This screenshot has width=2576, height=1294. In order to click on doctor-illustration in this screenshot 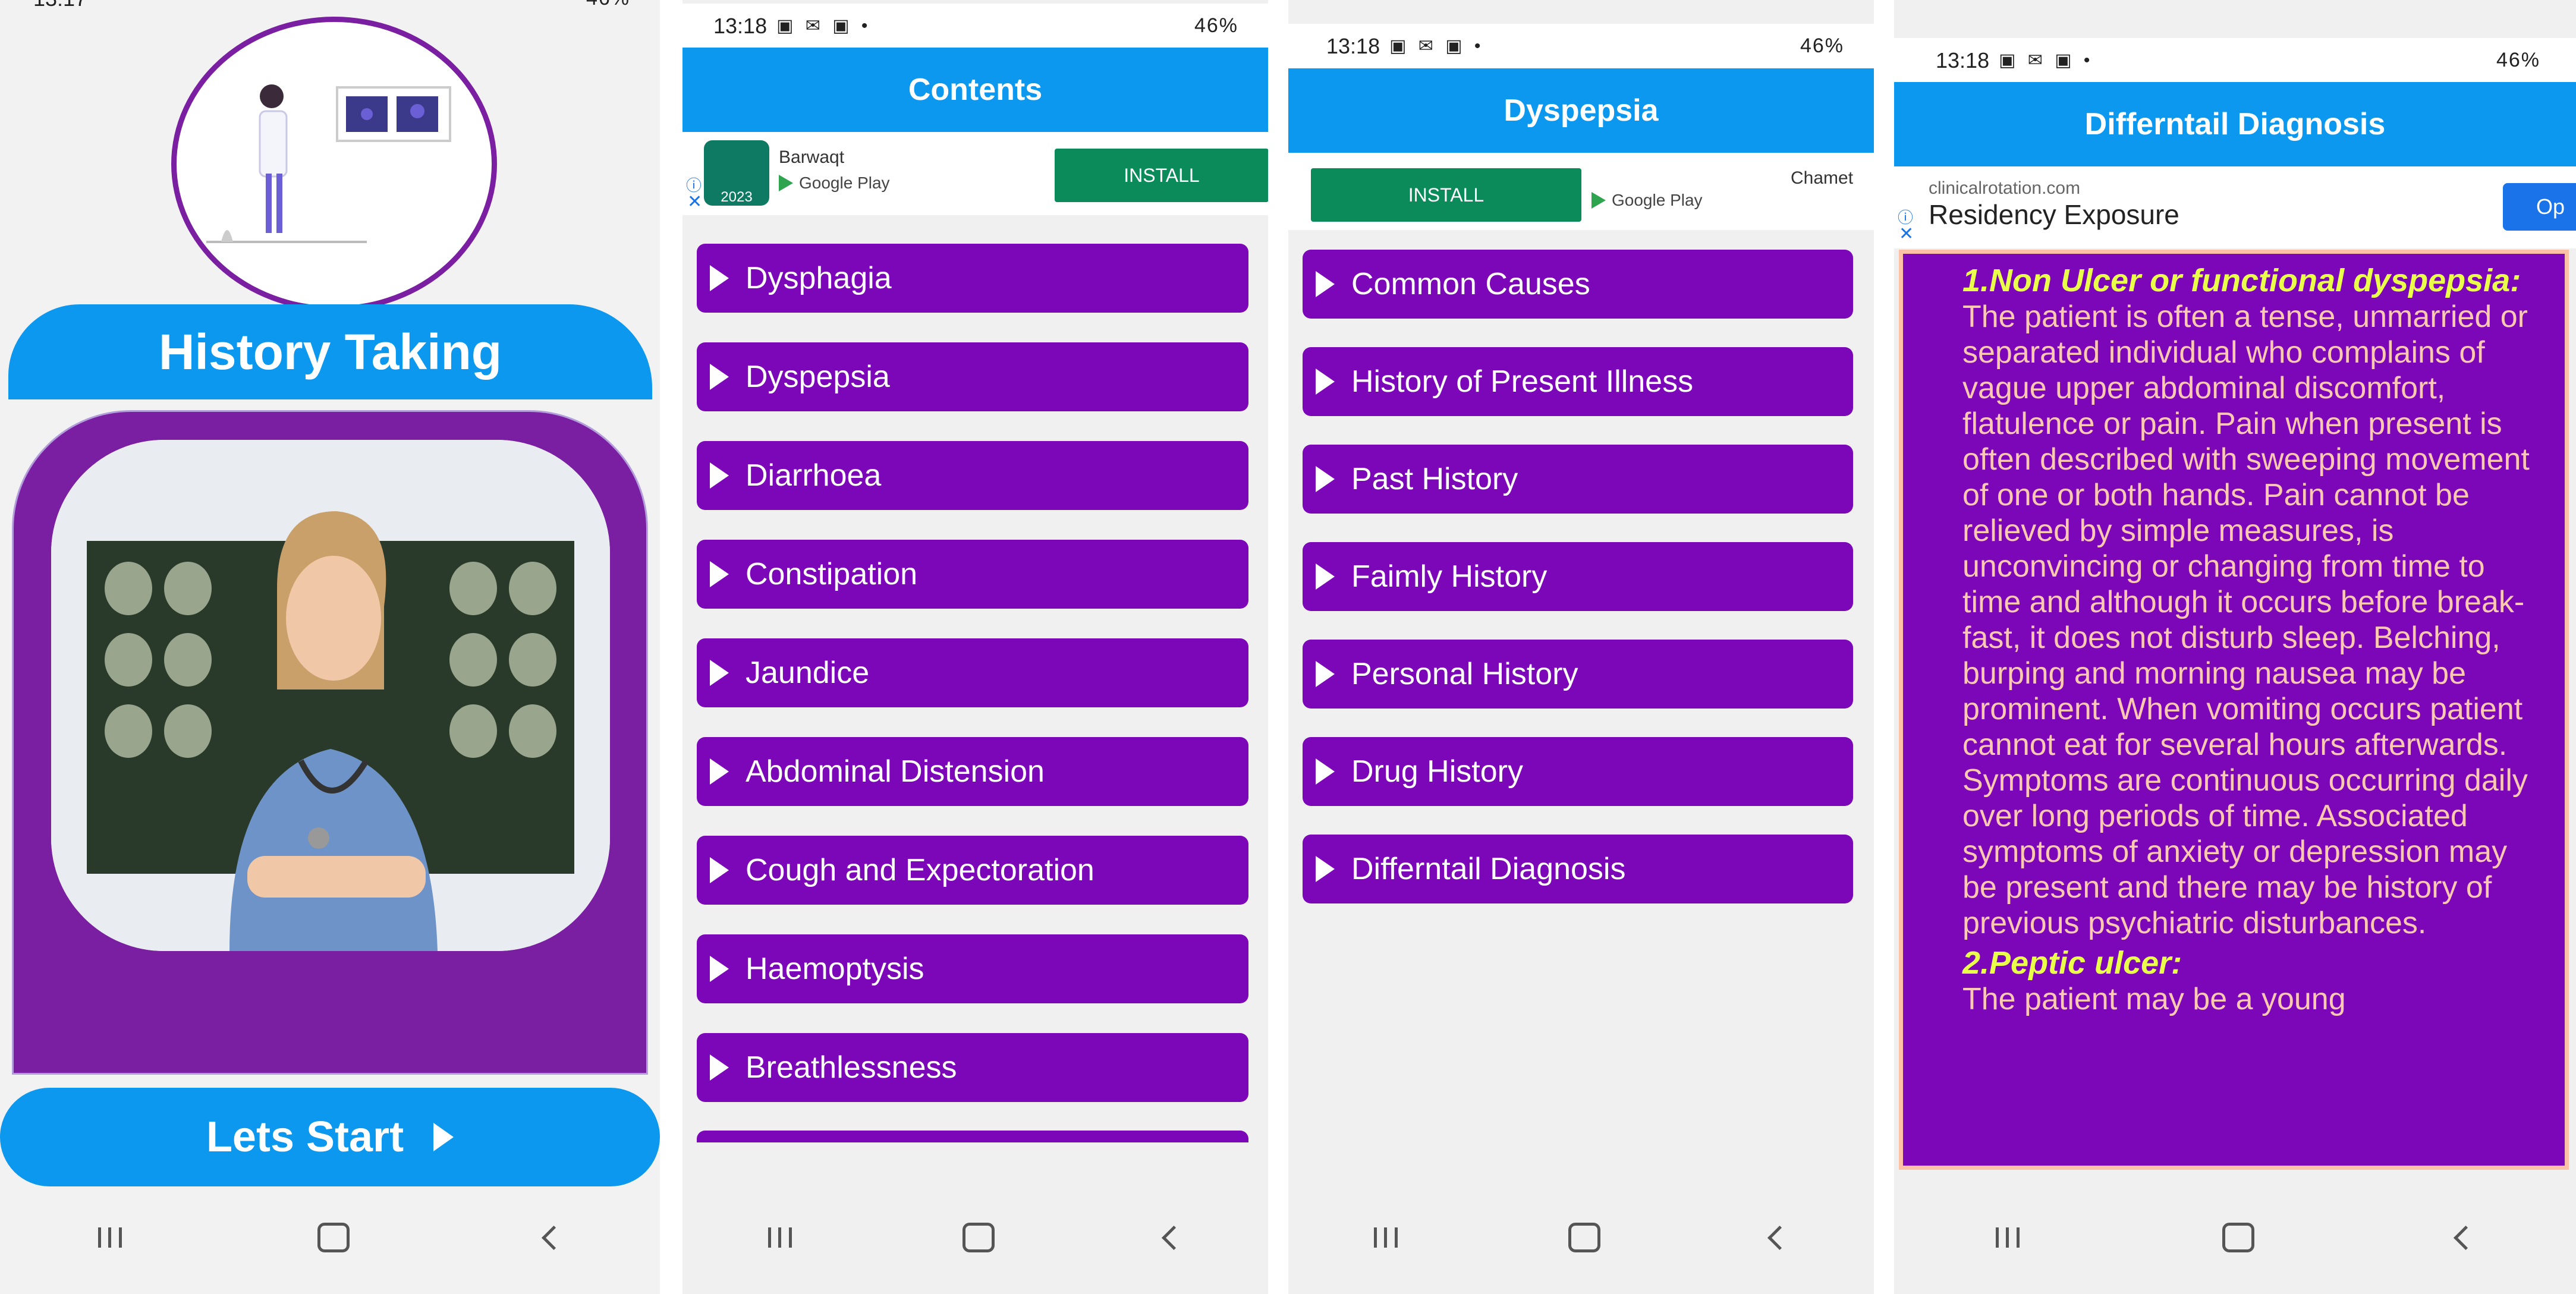, I will do `click(334, 164)`.